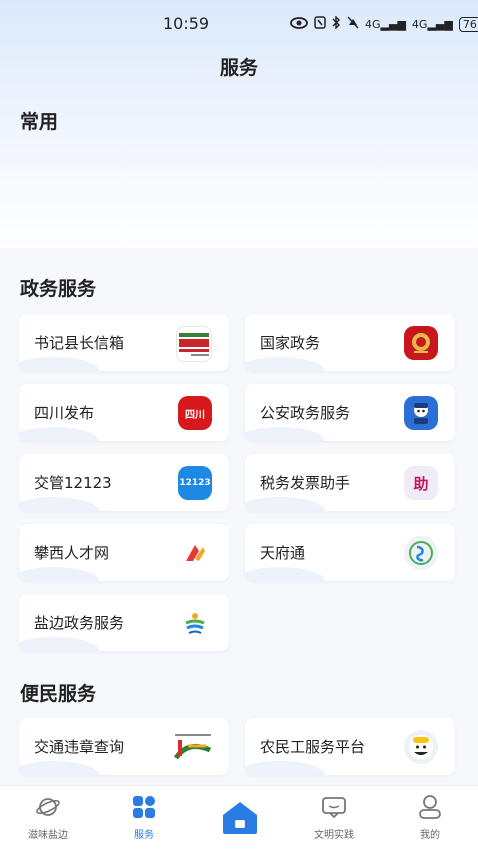  I want to click on status-time: 10:59, so click(186, 23).